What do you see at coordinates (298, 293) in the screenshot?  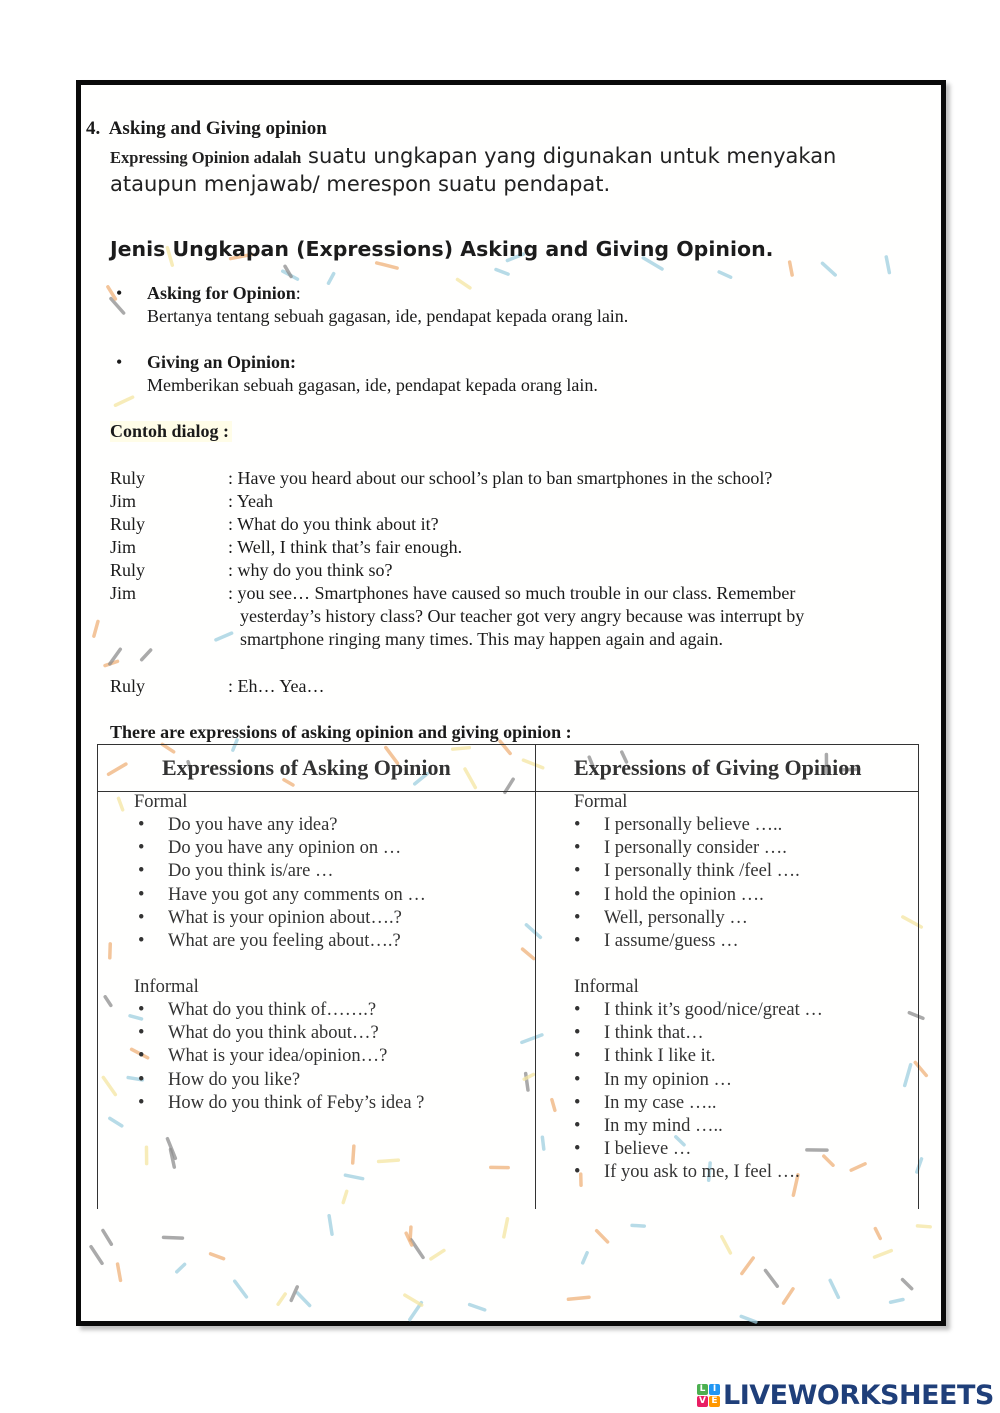 I see `definition-colon: :` at bounding box center [298, 293].